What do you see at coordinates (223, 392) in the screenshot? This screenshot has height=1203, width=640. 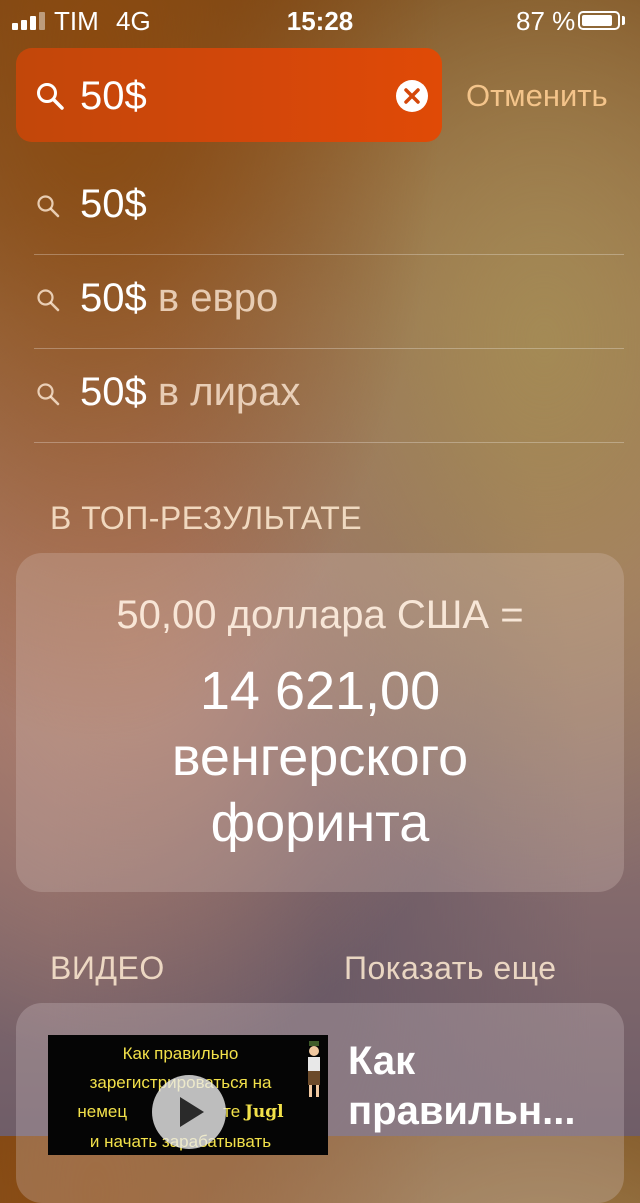 I see `suggestion-rest: в лирах` at bounding box center [223, 392].